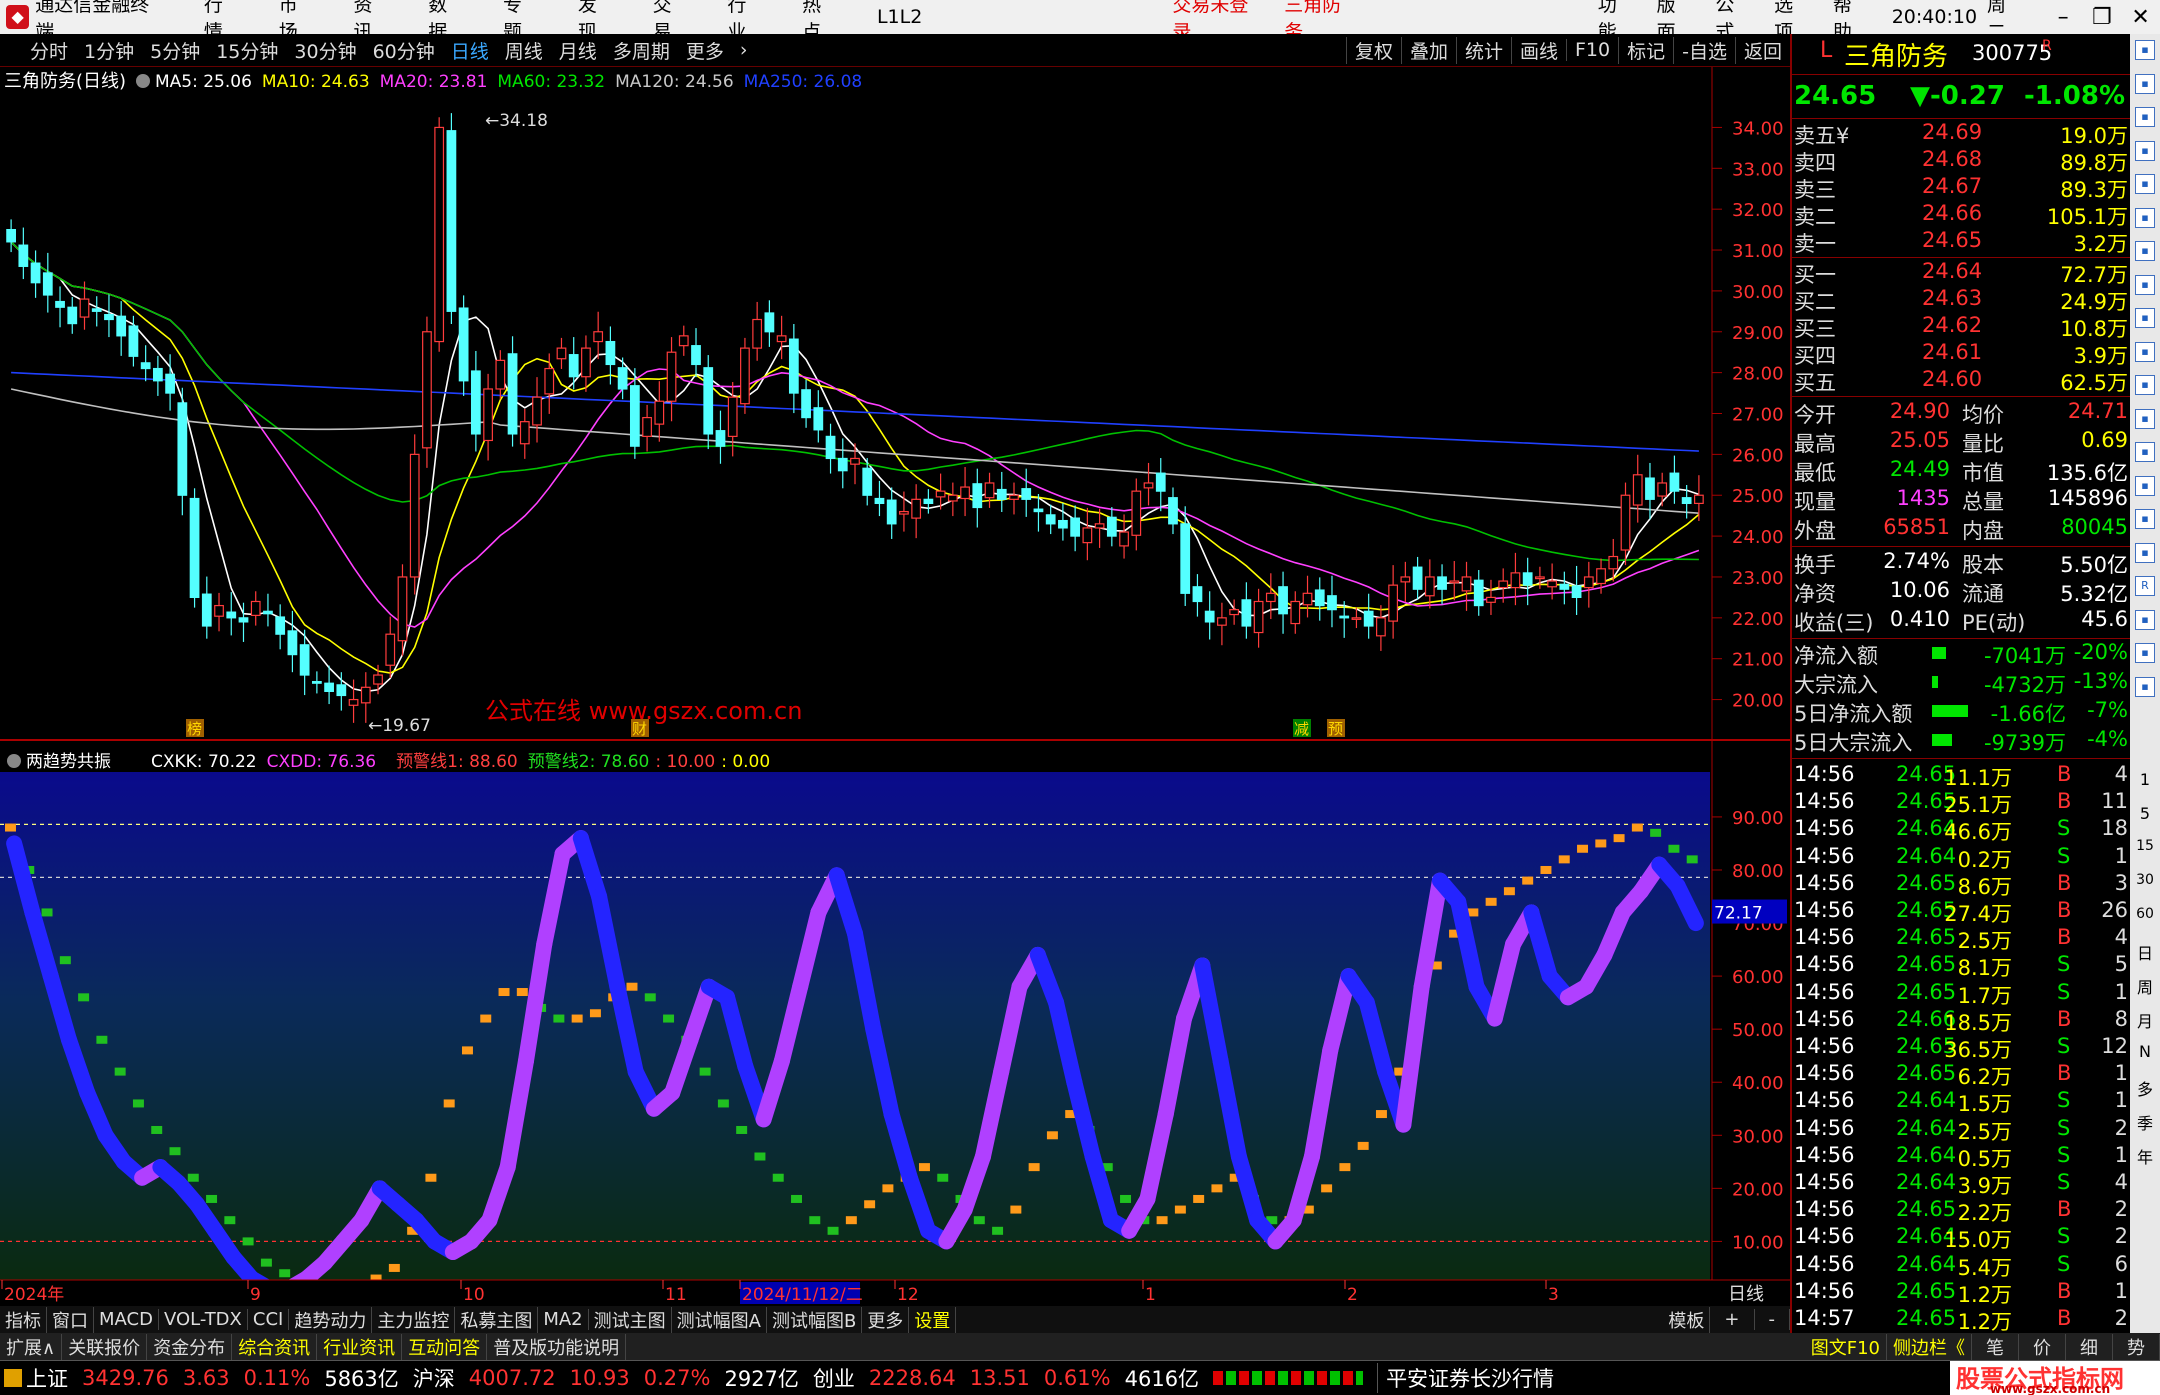 The height and width of the screenshot is (1395, 2160). What do you see at coordinates (551, 82) in the screenshot?
I see `ma-legend-item: MA60: 23.32` at bounding box center [551, 82].